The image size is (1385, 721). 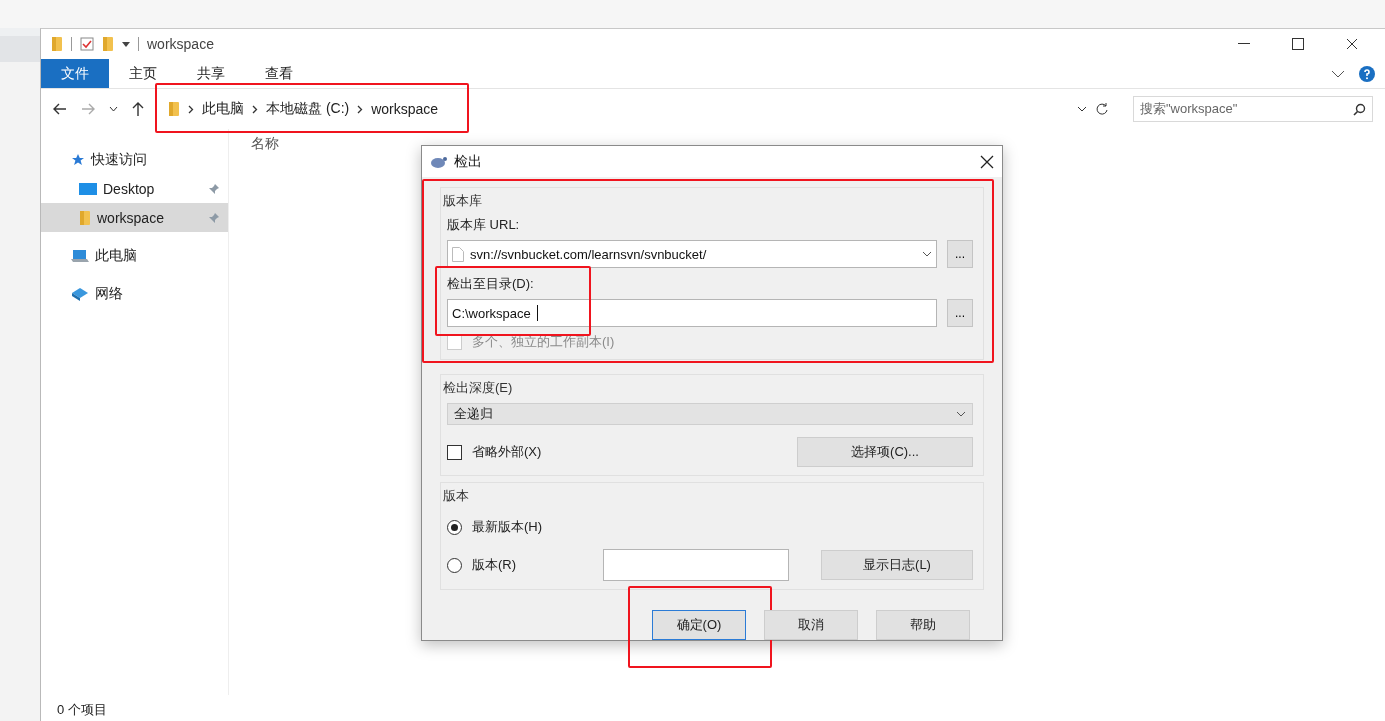 What do you see at coordinates (1189, 109) in the screenshot?
I see `search-placeholder: 搜索"workspace"` at bounding box center [1189, 109].